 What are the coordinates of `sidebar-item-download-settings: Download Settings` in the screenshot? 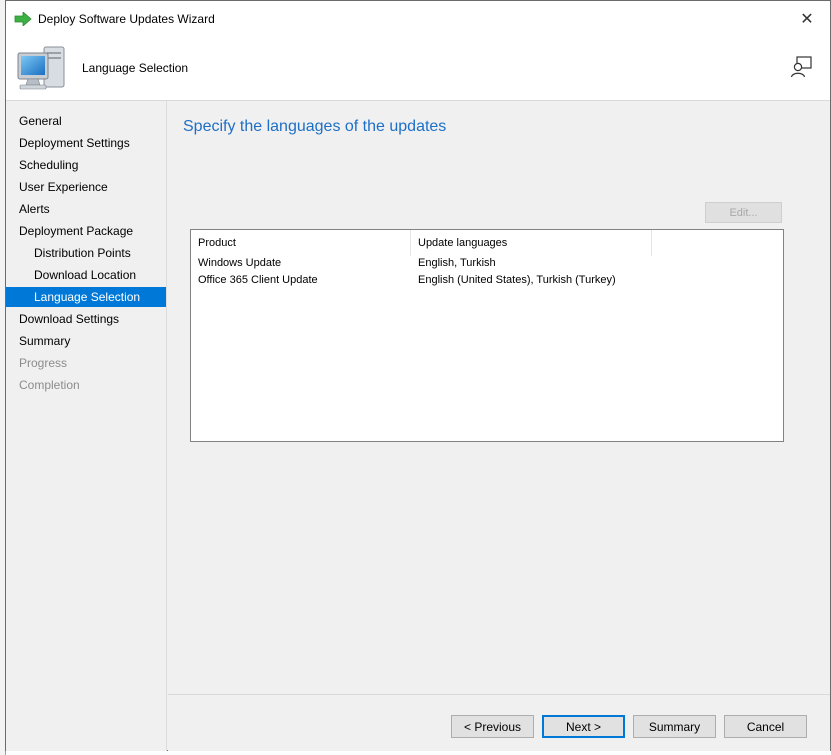 It's located at (86, 319).